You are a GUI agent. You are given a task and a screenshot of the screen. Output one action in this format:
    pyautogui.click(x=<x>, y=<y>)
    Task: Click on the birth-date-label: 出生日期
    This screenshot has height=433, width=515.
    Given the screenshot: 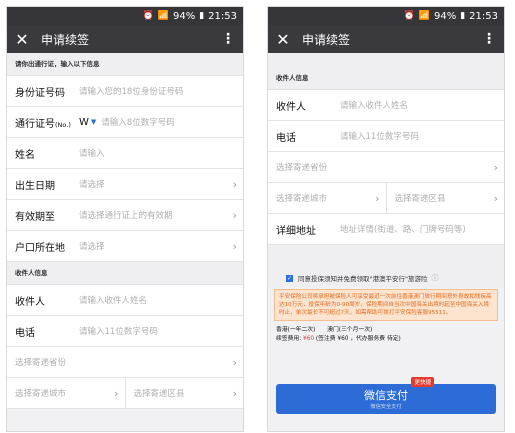 What is the action you would take?
    pyautogui.click(x=35, y=186)
    